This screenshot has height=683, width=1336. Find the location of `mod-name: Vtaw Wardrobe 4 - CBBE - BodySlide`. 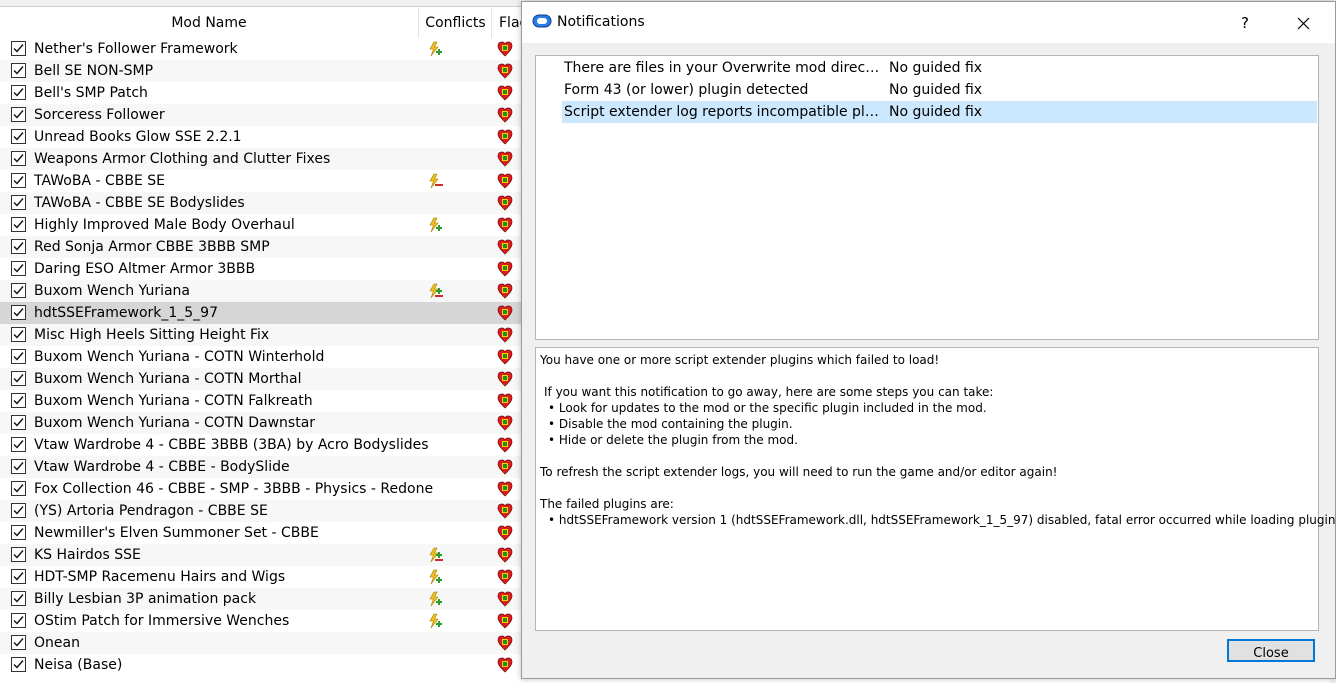

mod-name: Vtaw Wardrobe 4 - CBBE - BodySlide is located at coordinates (162, 467).